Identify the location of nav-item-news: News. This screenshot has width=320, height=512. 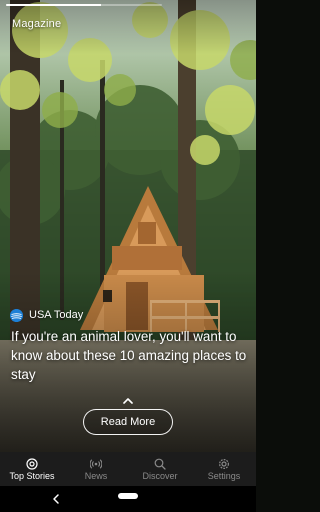
(96, 469).